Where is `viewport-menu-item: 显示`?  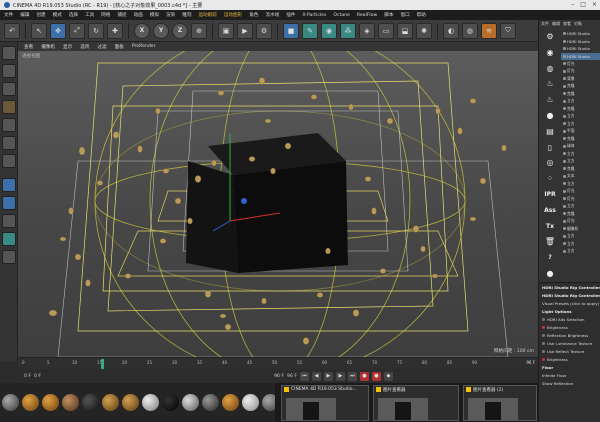 viewport-menu-item: 显示 is located at coordinates (67, 47).